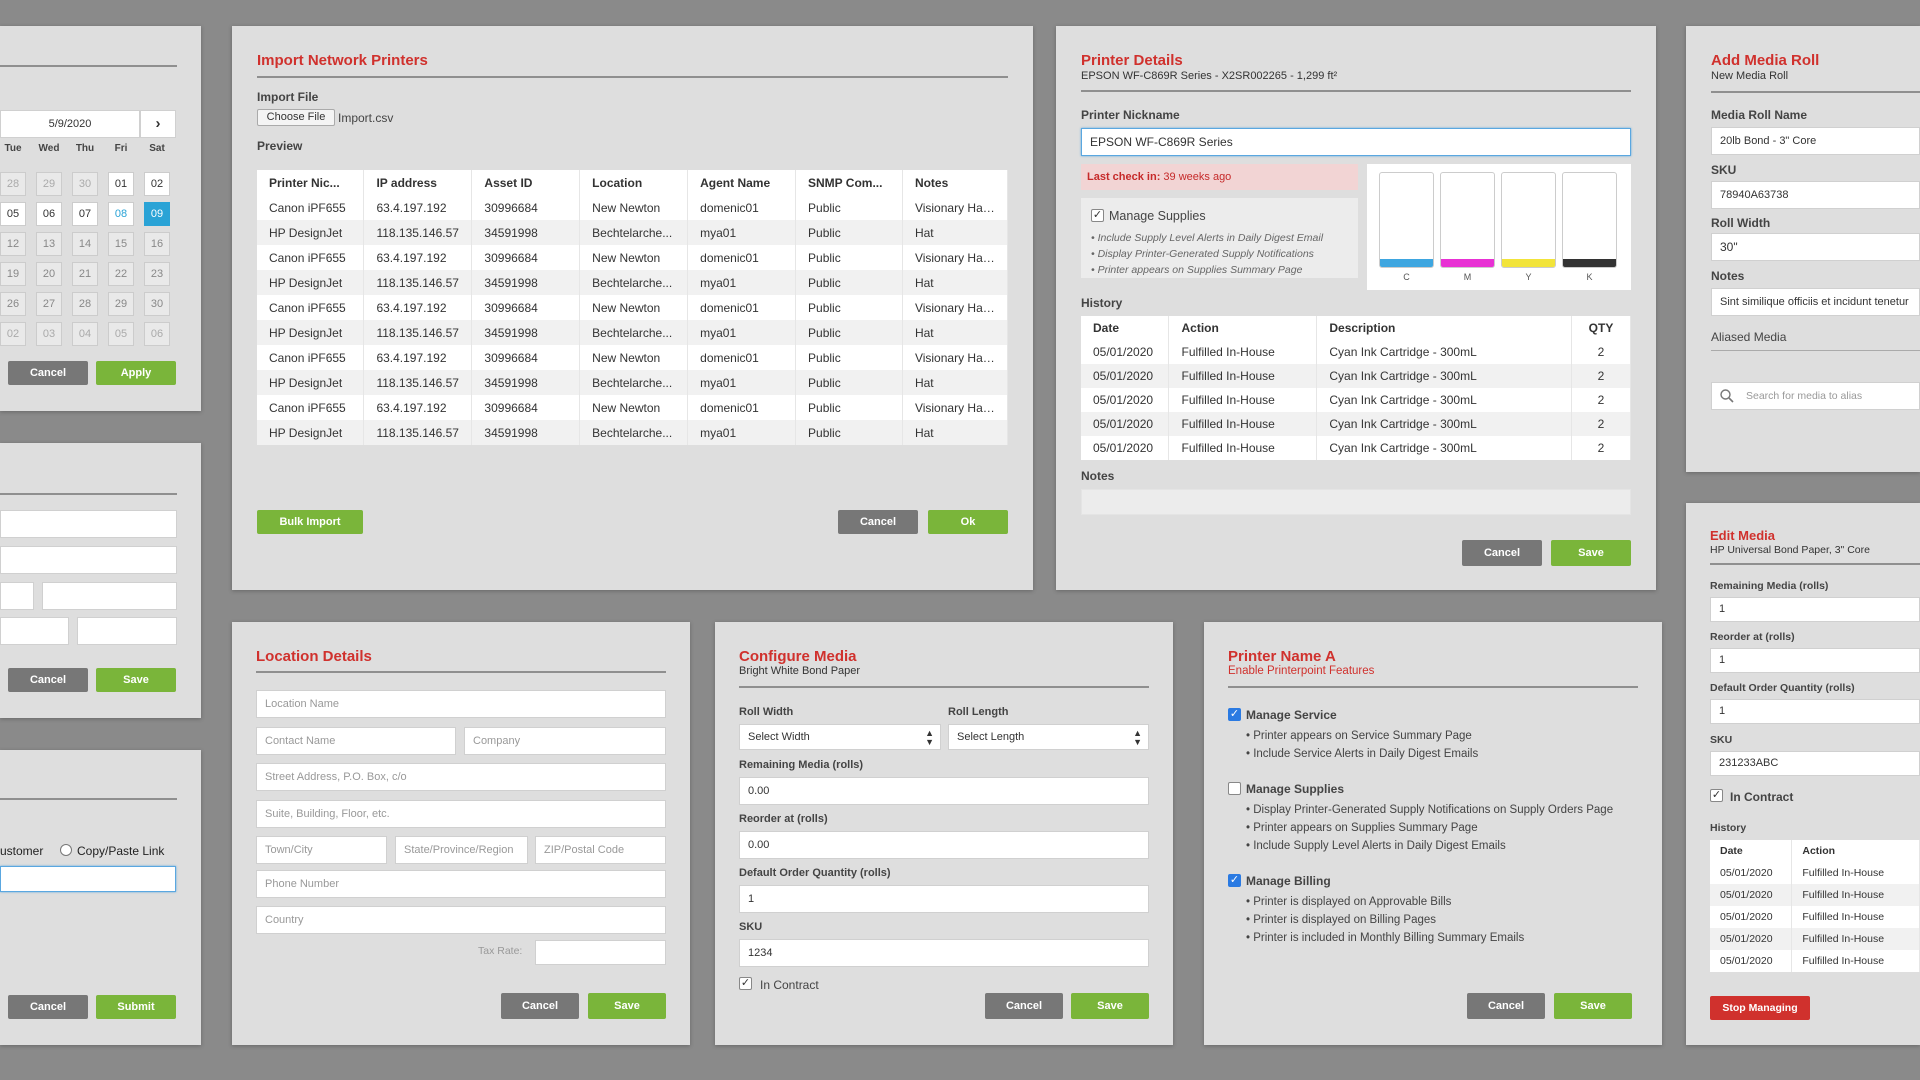 The image size is (1920, 1080). I want to click on manage-supplies-checkbox, so click(1234, 788).